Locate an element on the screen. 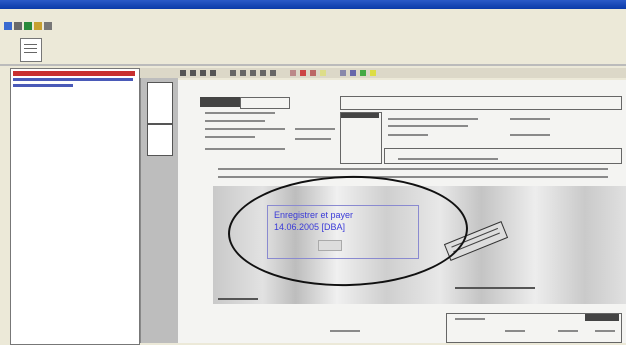  window-titlebar is located at coordinates (313, 4).